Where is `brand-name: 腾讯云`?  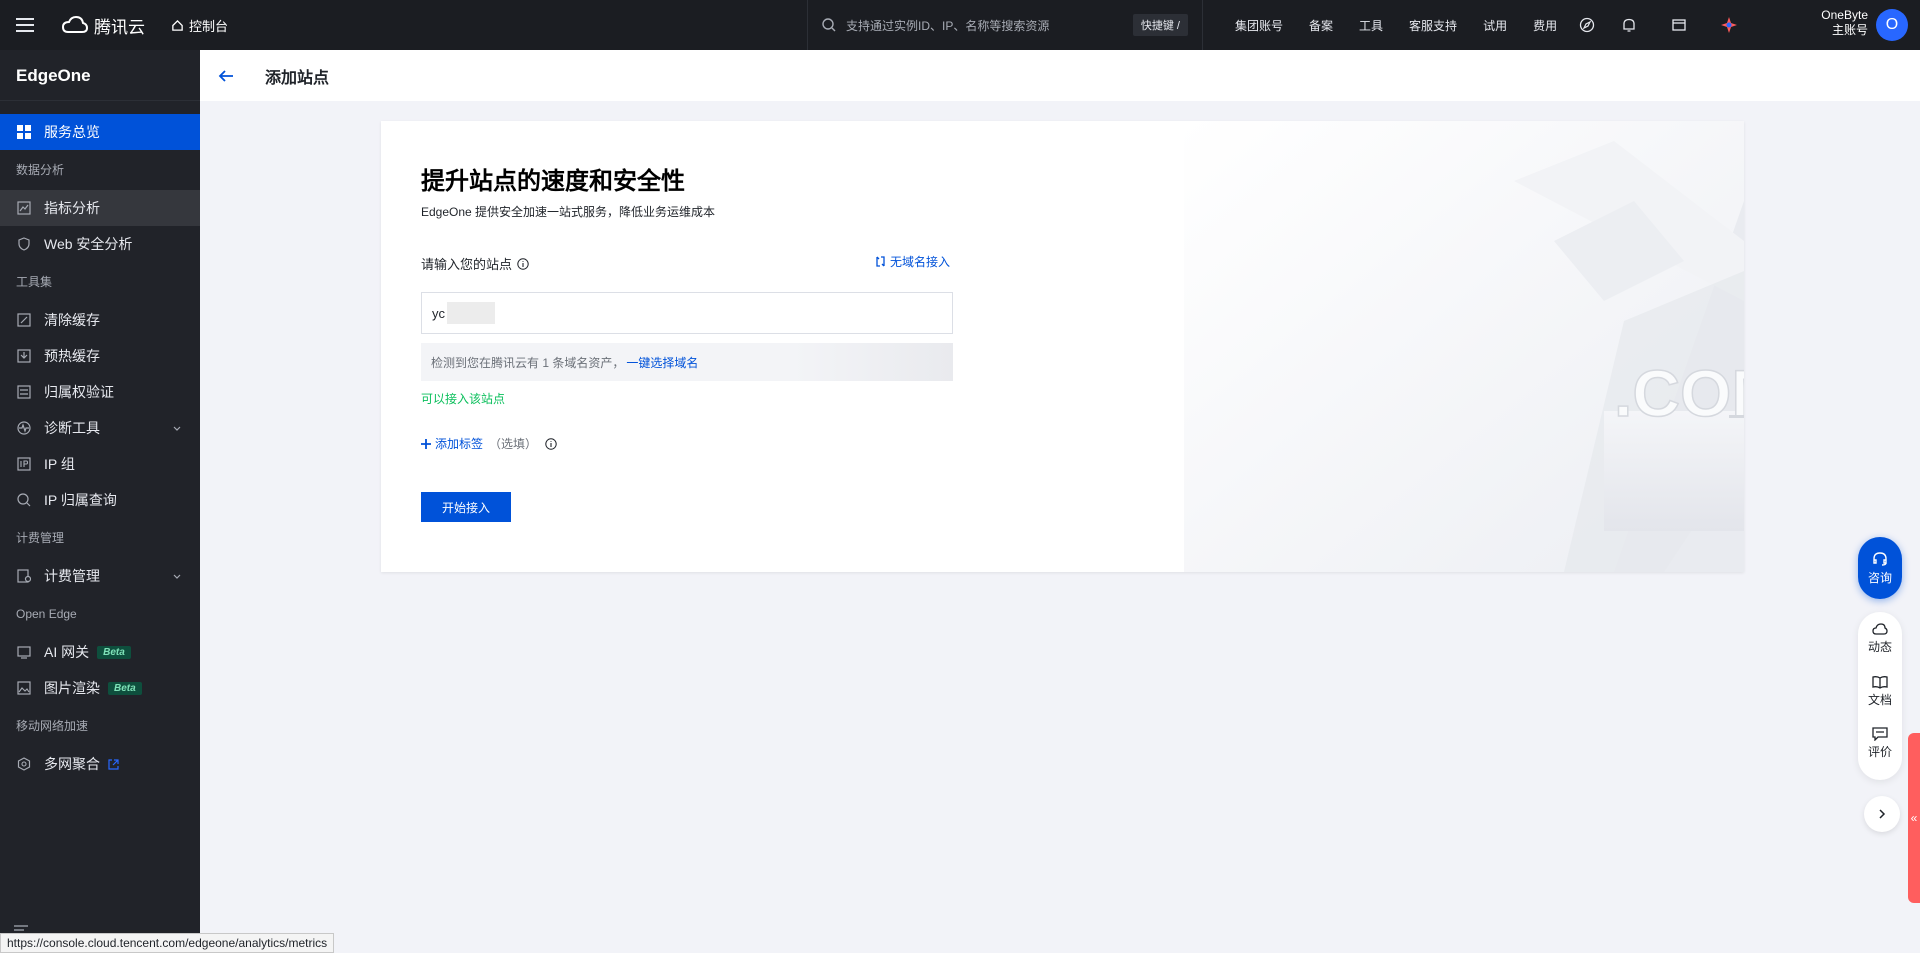
brand-name: 腾讯云 is located at coordinates (119, 27).